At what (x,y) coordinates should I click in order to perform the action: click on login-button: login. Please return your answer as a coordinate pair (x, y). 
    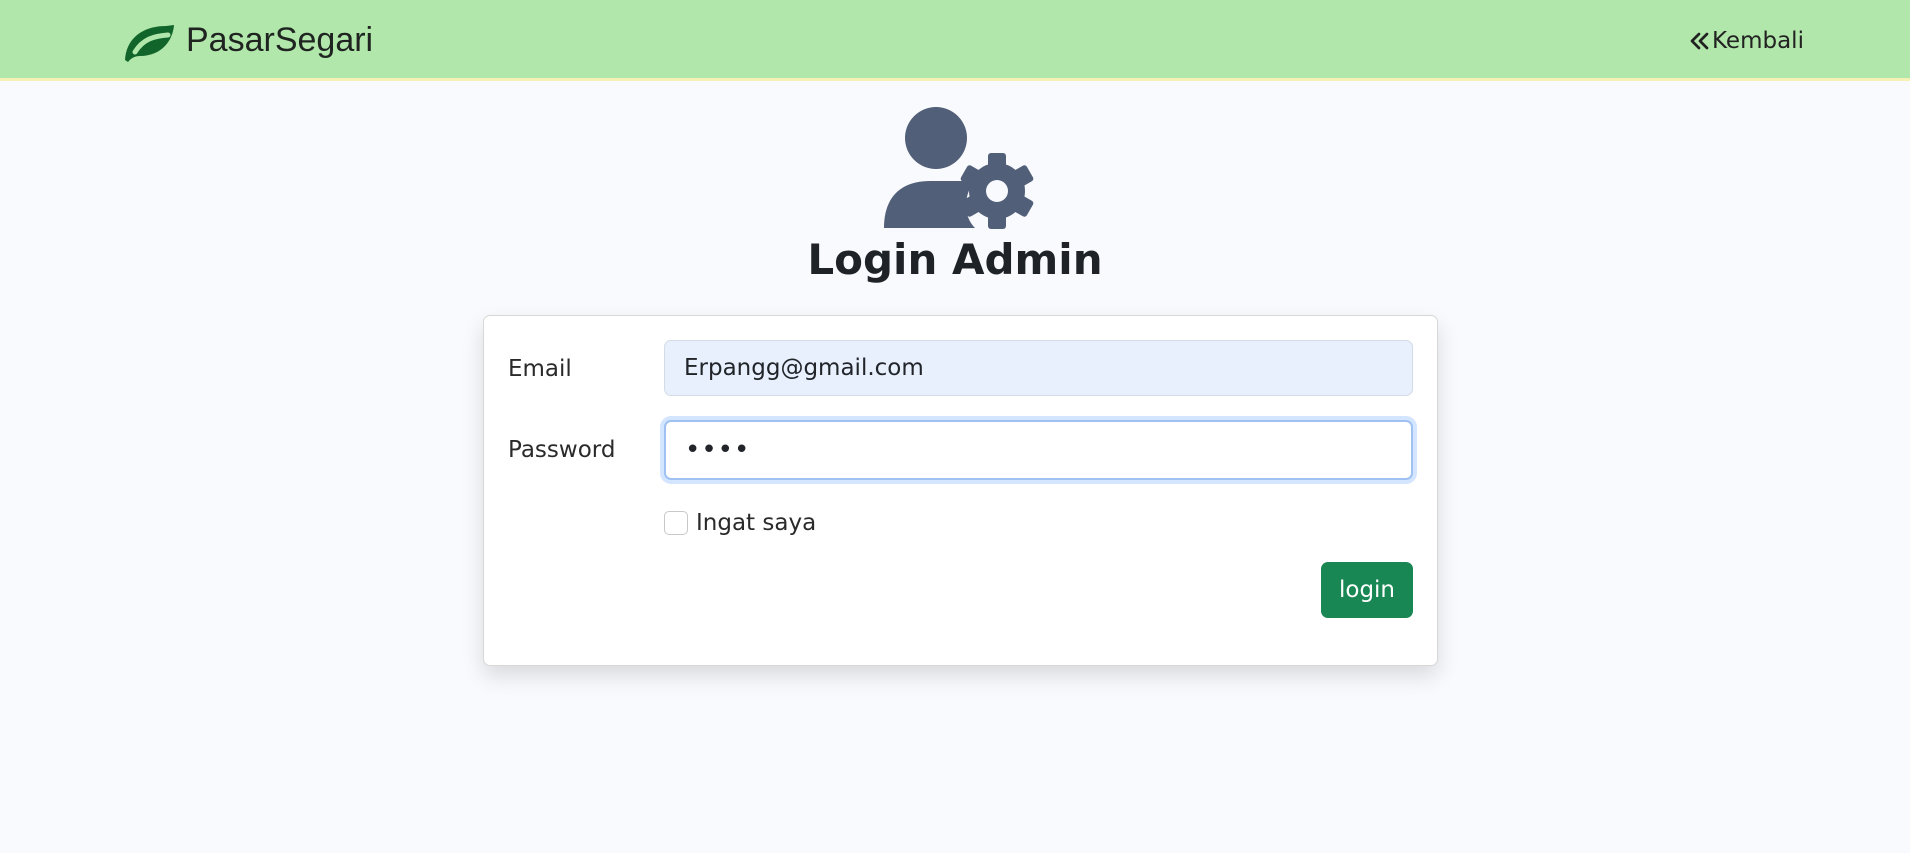
    Looking at the image, I should click on (1367, 590).